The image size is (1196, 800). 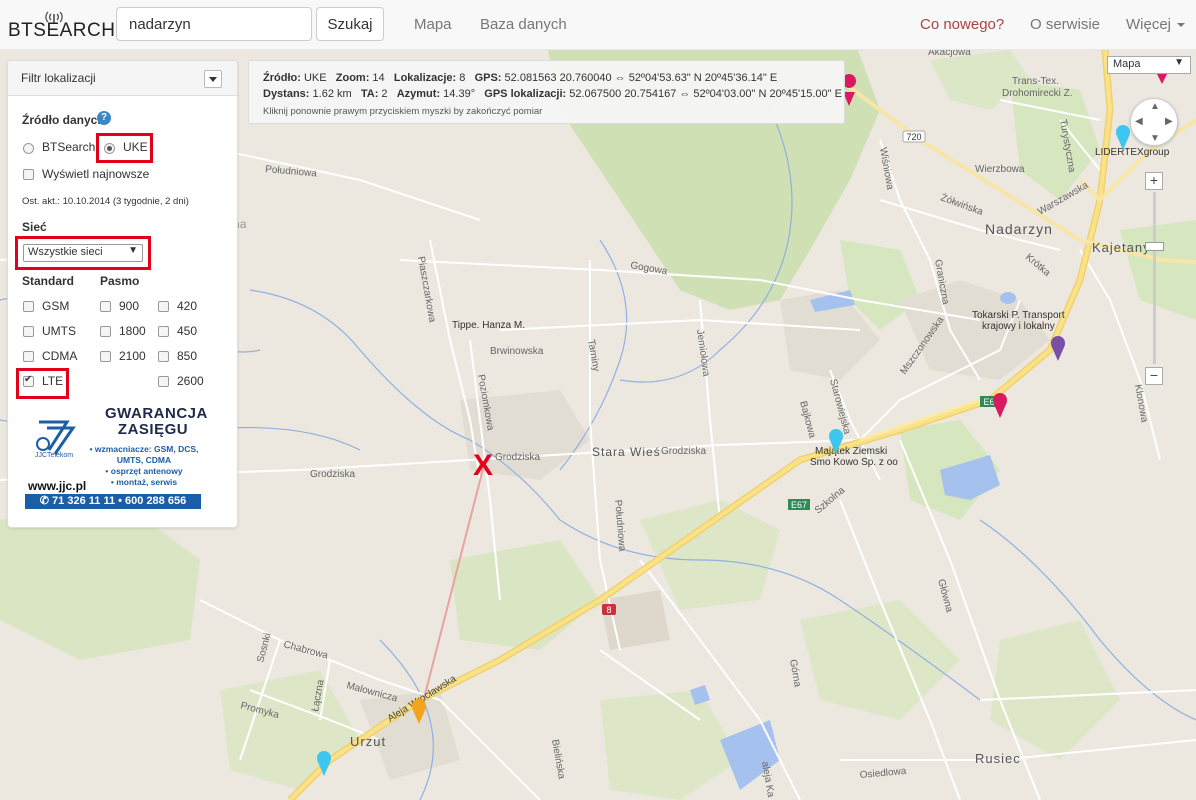 I want to click on map-type-select: Mapa ▼, so click(x=1149, y=65).